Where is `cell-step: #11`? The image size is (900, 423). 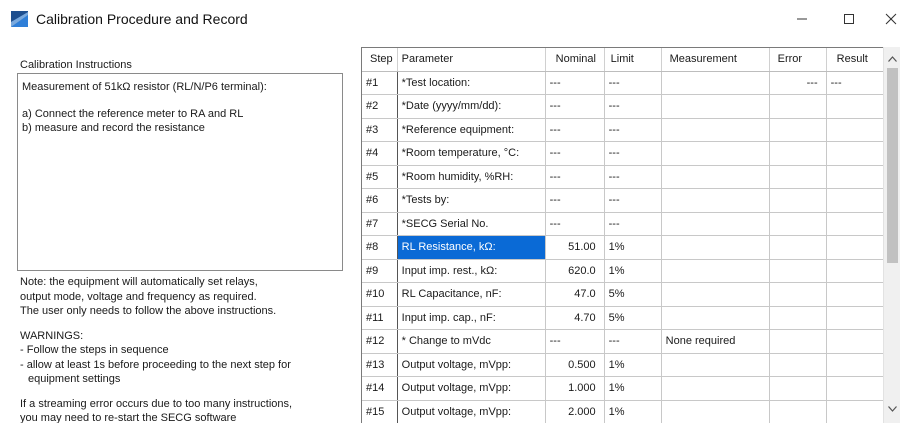 cell-step: #11 is located at coordinates (380, 318).